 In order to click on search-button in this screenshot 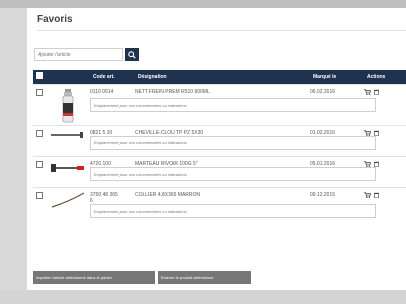, I will do `click(132, 54)`.